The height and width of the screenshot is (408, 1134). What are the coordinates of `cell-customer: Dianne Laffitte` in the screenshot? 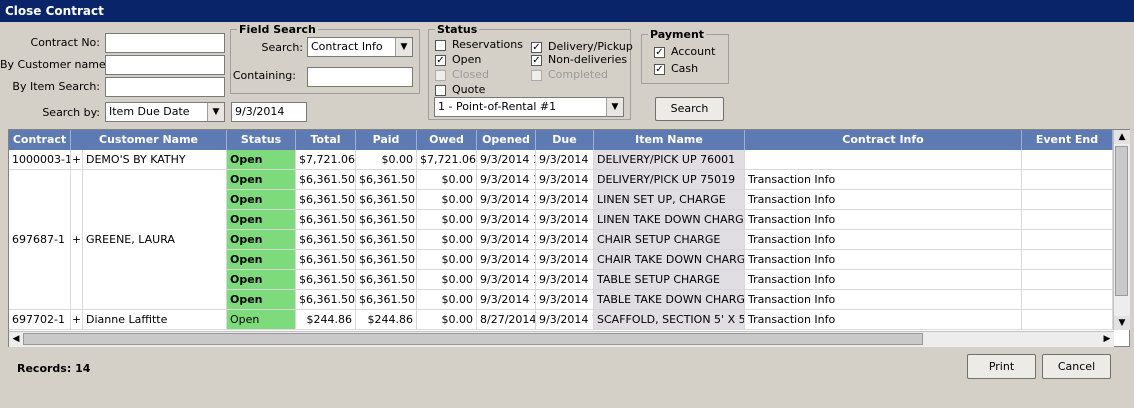 It's located at (155, 320).